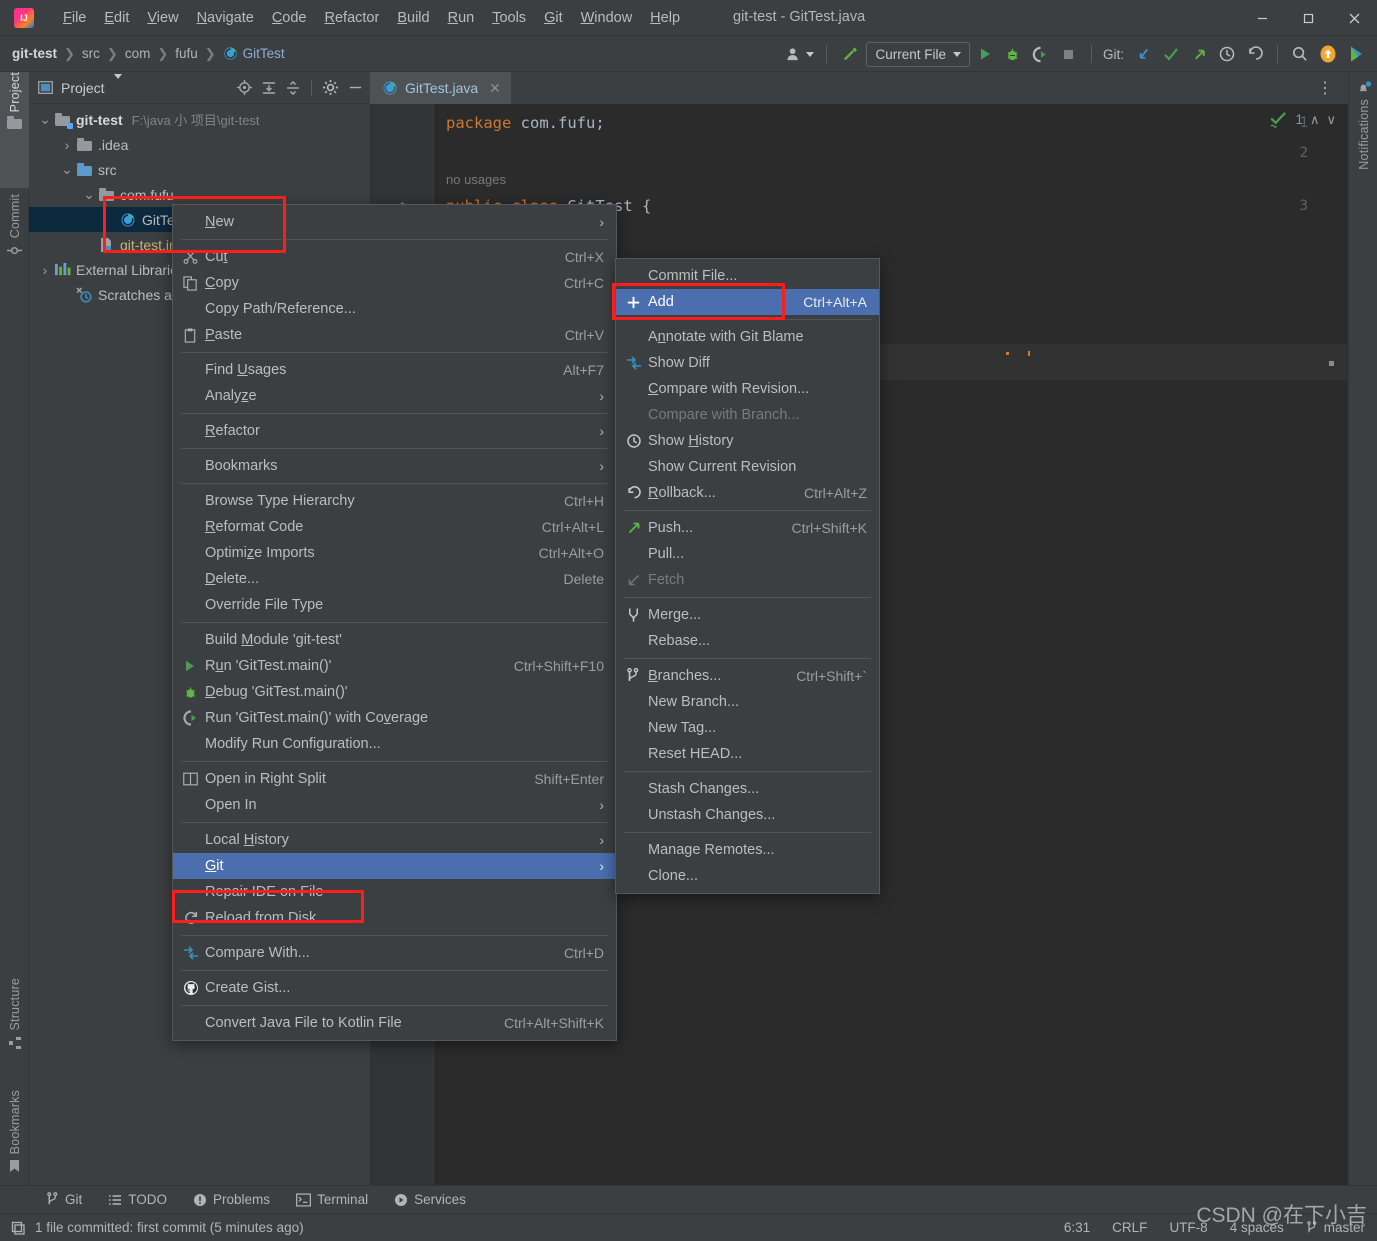 The width and height of the screenshot is (1377, 1241). I want to click on menu-item-paste: Paste Ctrl+V, so click(394, 335).